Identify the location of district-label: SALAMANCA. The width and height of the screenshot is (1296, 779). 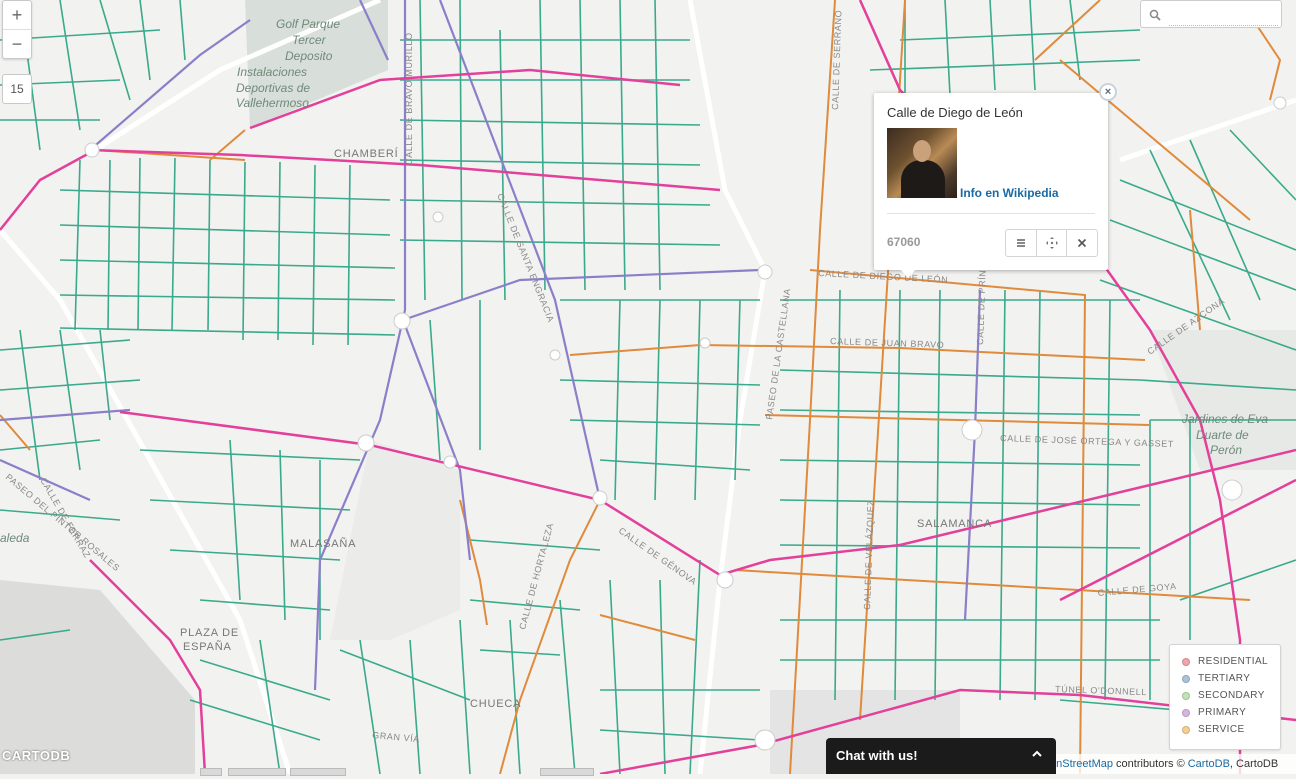
(954, 524).